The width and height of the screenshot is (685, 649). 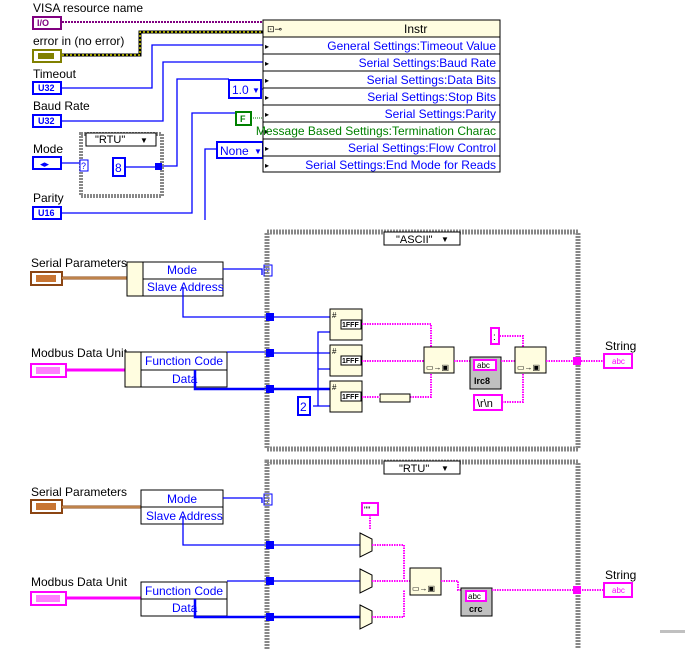 What do you see at coordinates (78, 41) in the screenshot?
I see `error-label: error in (no error)` at bounding box center [78, 41].